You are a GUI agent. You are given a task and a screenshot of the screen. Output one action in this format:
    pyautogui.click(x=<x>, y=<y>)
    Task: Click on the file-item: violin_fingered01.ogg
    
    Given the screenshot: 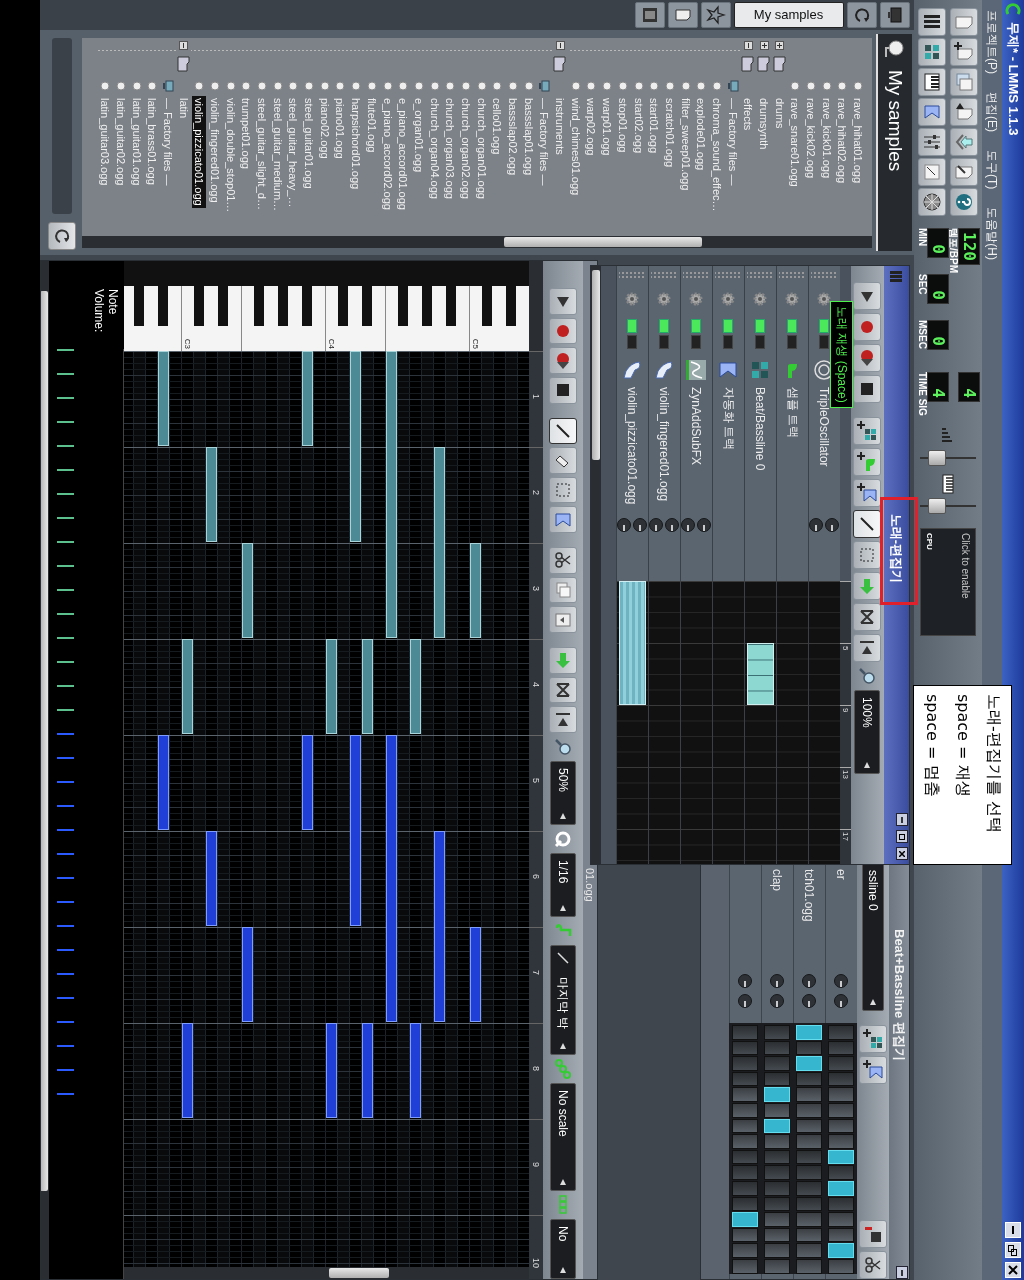 What is the action you would take?
    pyautogui.click(x=214, y=150)
    